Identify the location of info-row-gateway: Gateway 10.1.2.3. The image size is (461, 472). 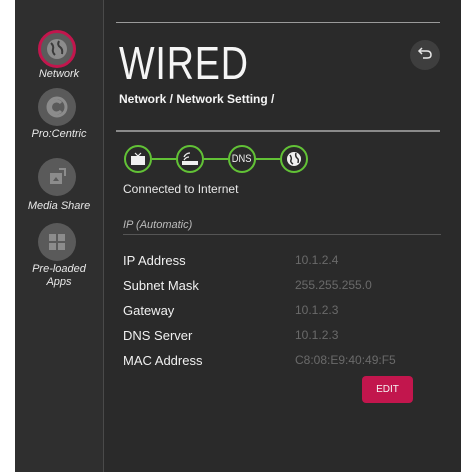
(283, 313).